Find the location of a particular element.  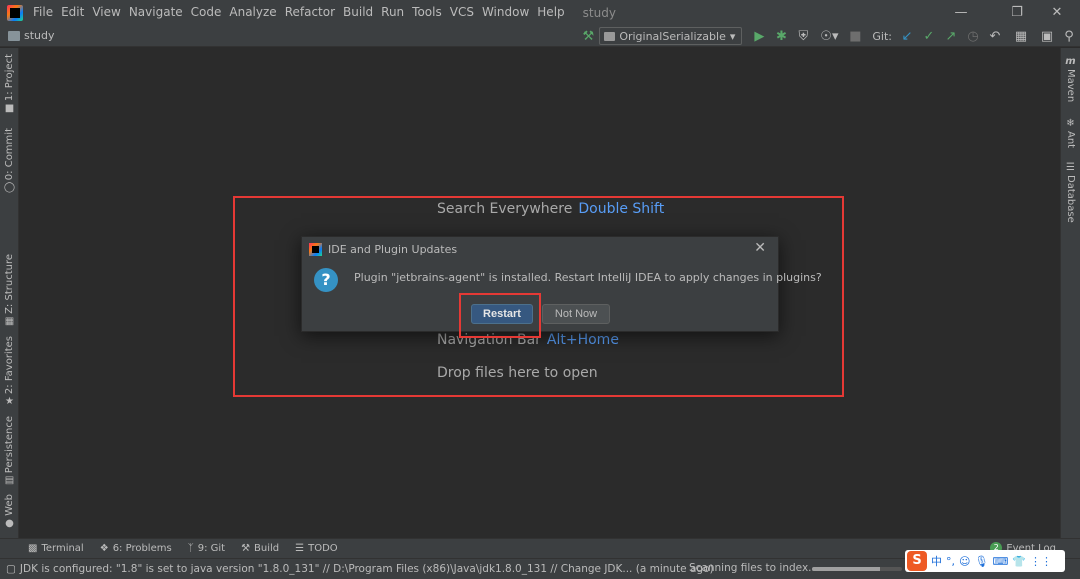

tab-problems: ❖ 6: Problems is located at coordinates (136, 548).